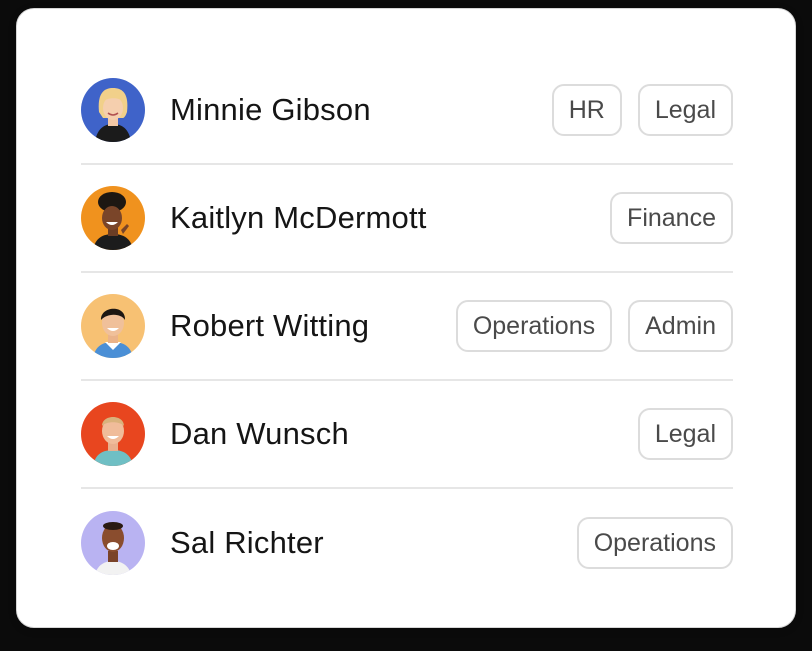 Image resolution: width=812 pixels, height=651 pixels. I want to click on person-name: Dan Wunsch, so click(259, 433).